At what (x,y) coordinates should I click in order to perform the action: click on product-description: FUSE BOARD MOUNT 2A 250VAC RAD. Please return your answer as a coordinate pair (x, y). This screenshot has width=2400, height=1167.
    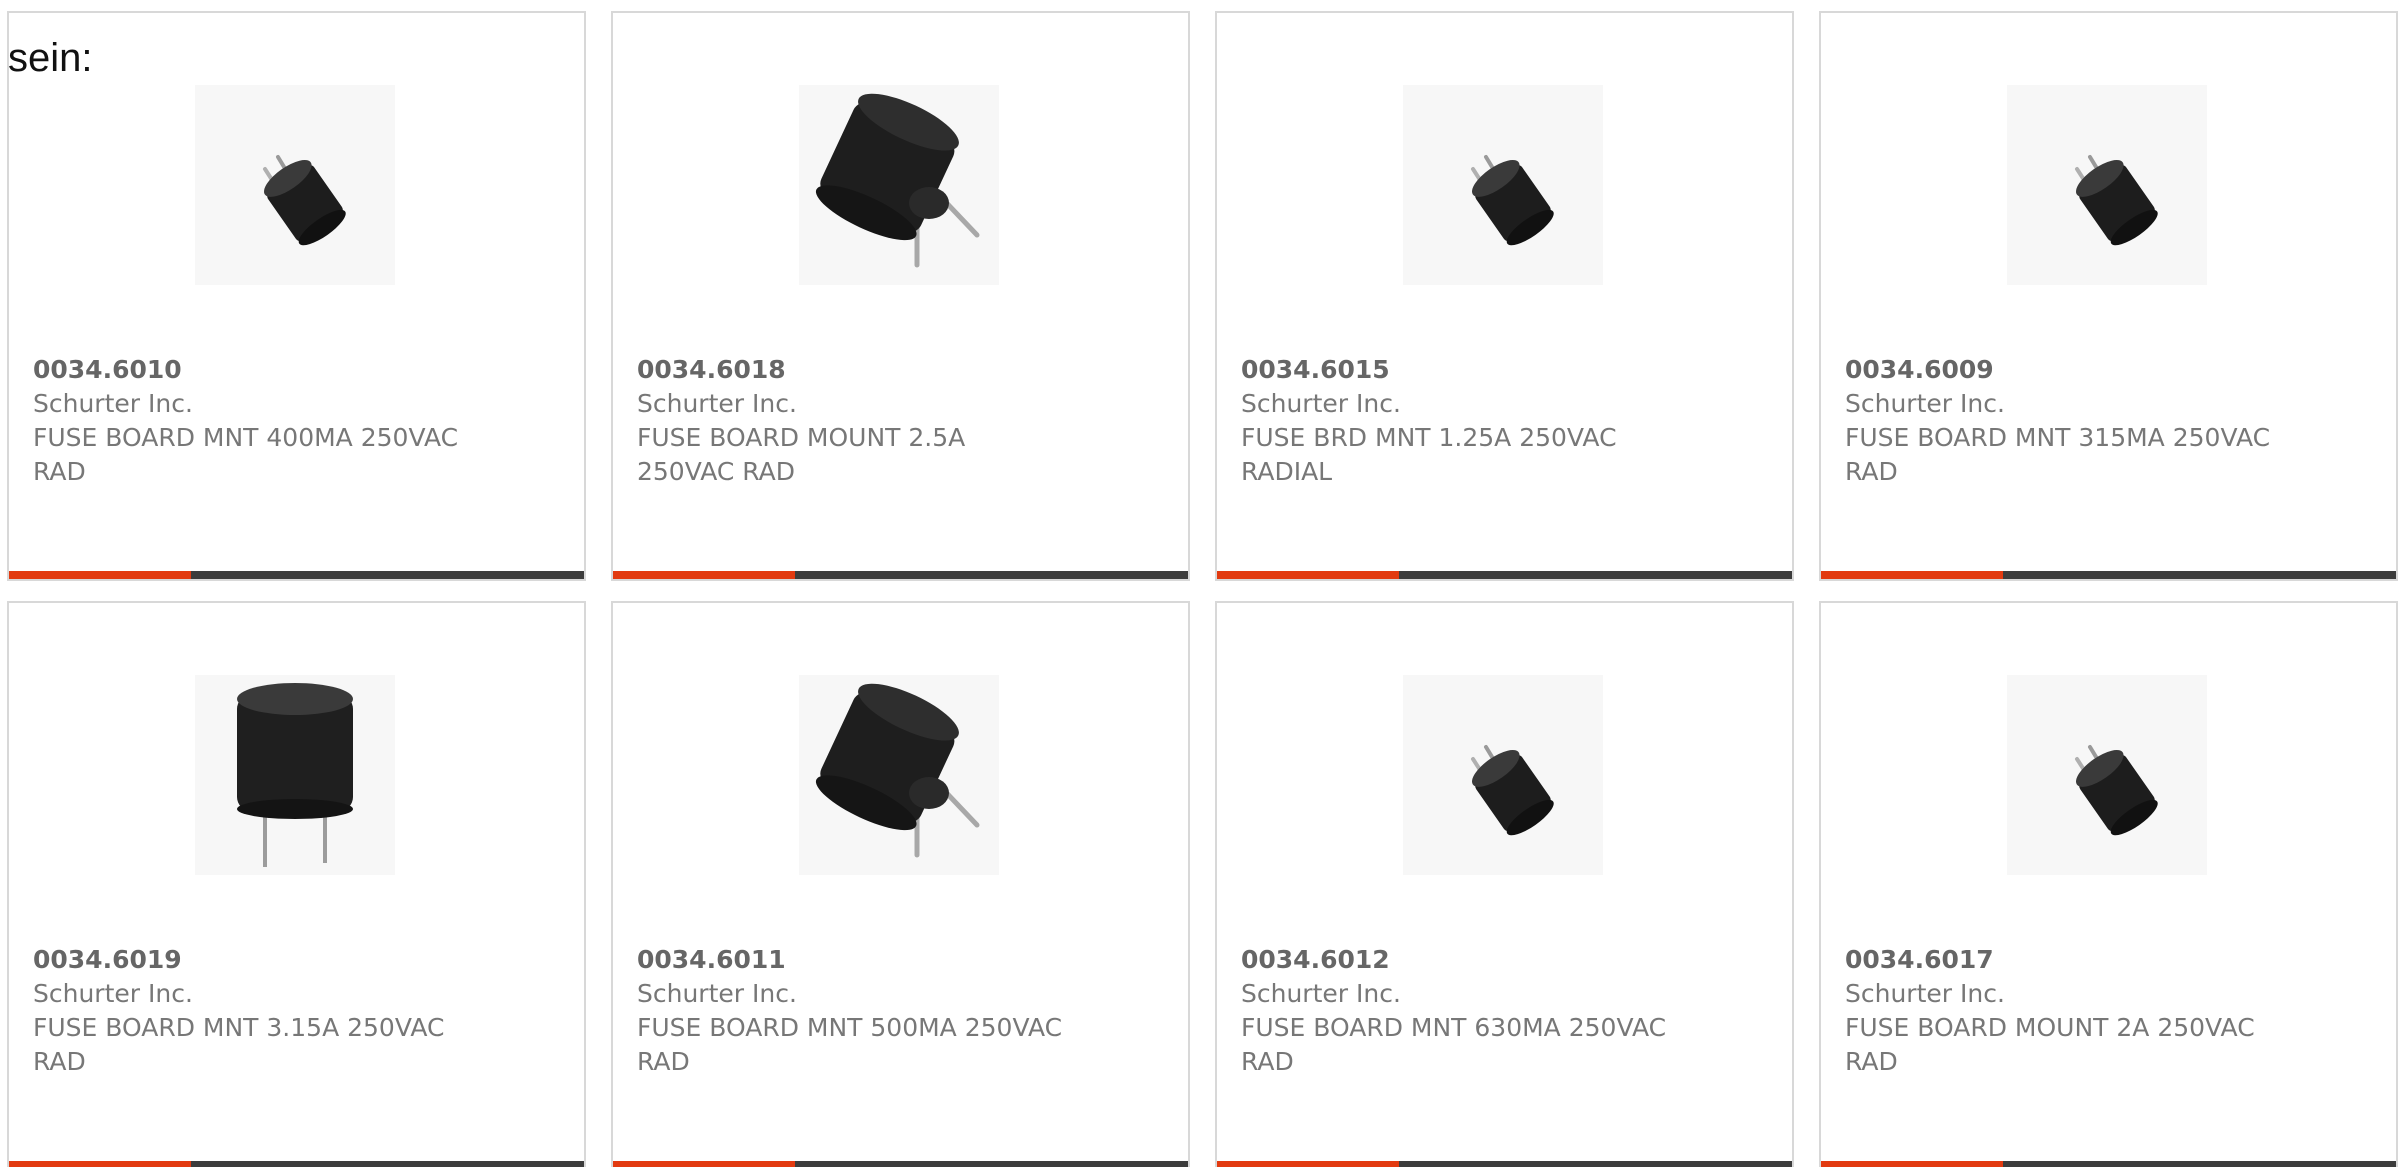
    Looking at the image, I should click on (2050, 1044).